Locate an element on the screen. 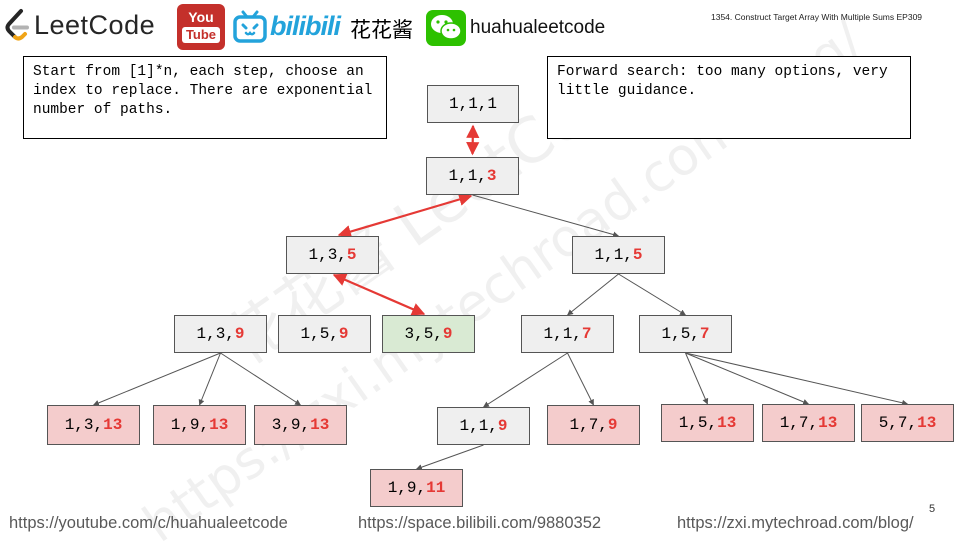 This screenshot has width=960, height=555. footer-bilibili-link: https://space.bilibili.com/9880352 is located at coordinates (479, 523).